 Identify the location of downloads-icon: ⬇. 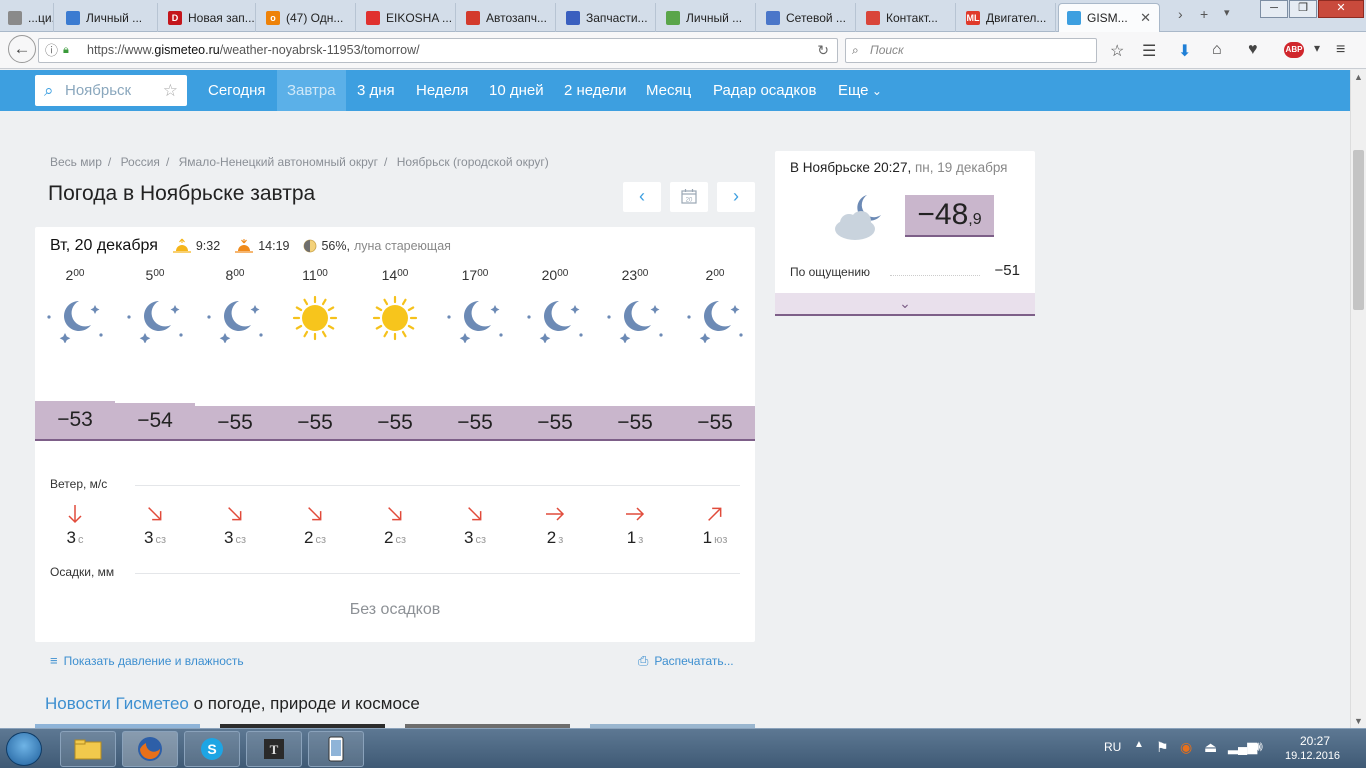
(1184, 51).